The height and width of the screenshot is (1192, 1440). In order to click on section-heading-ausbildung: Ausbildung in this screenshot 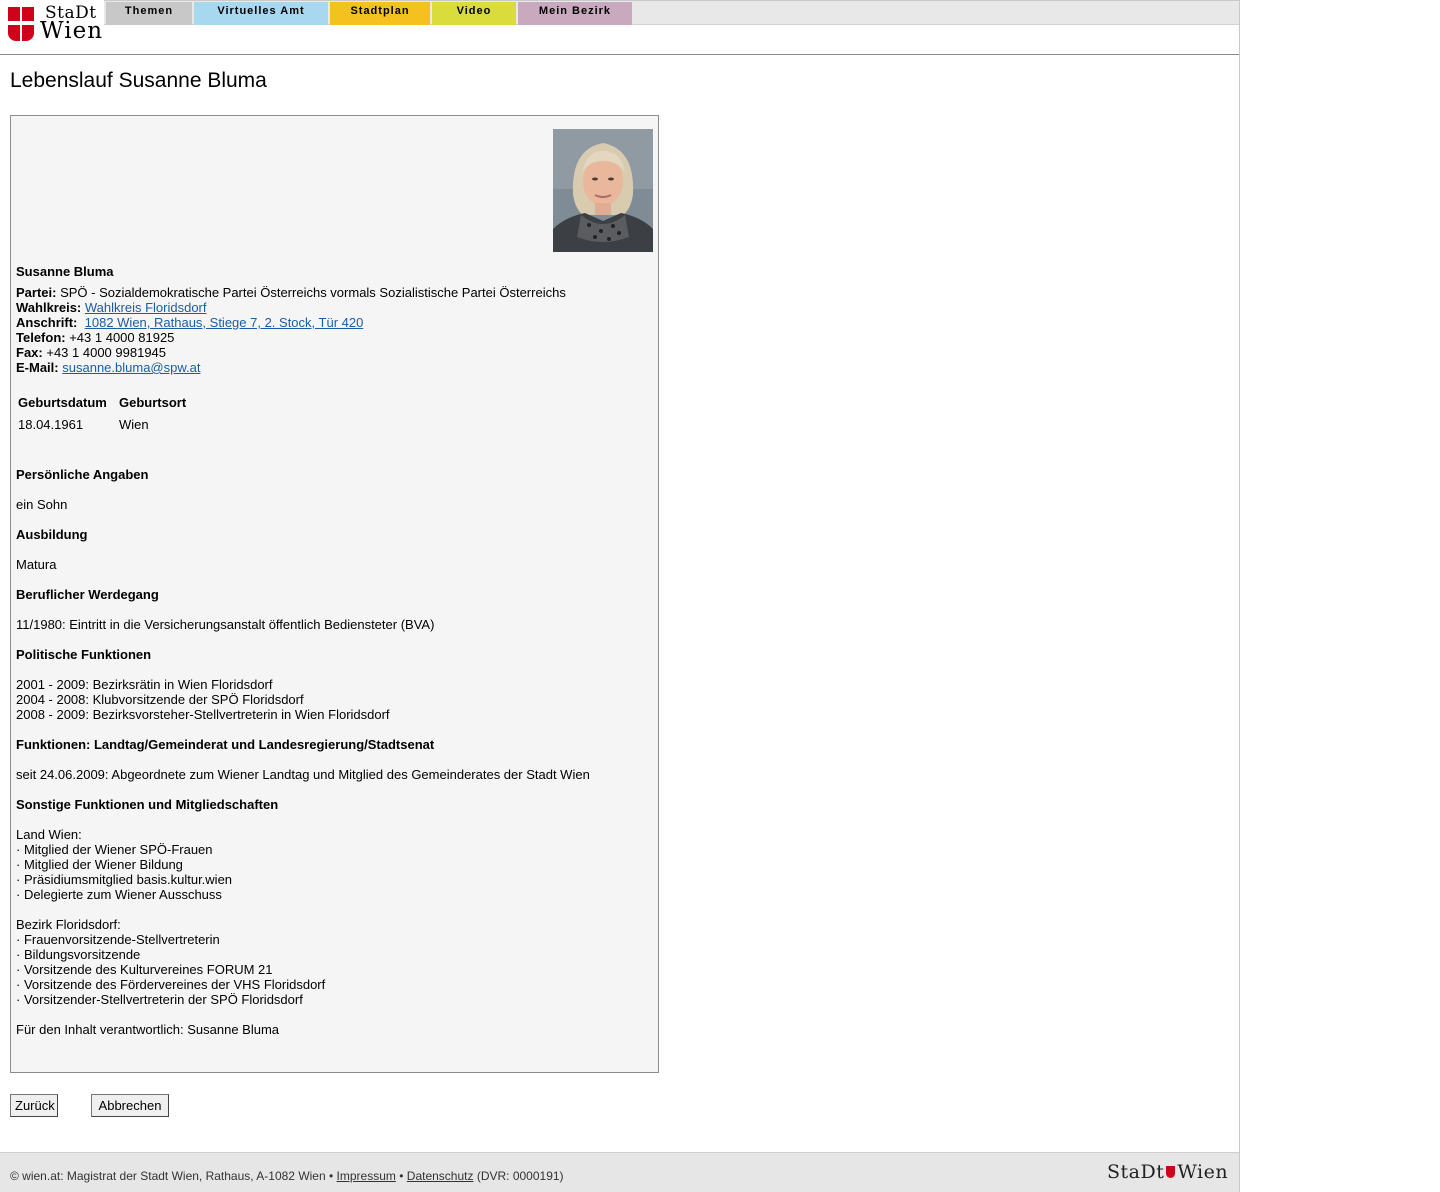, I will do `click(52, 534)`.